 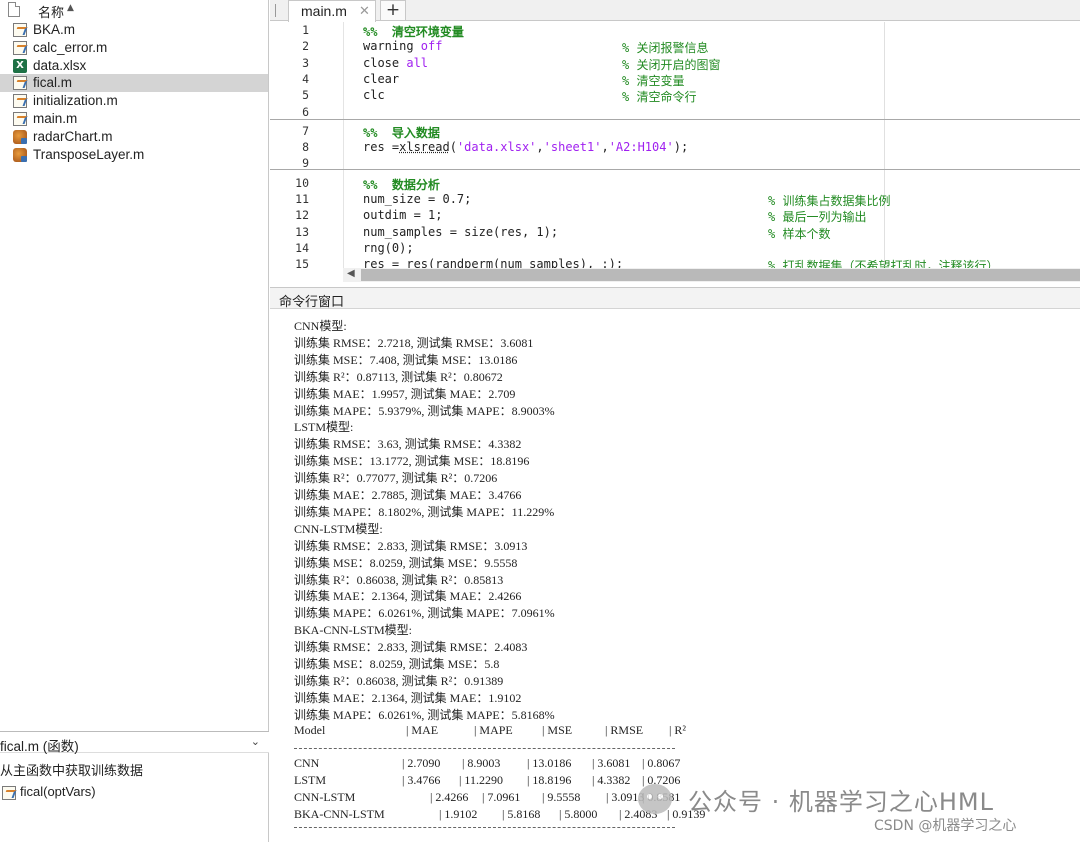 I want to click on file-name: radarChart.m, so click(x=73, y=136).